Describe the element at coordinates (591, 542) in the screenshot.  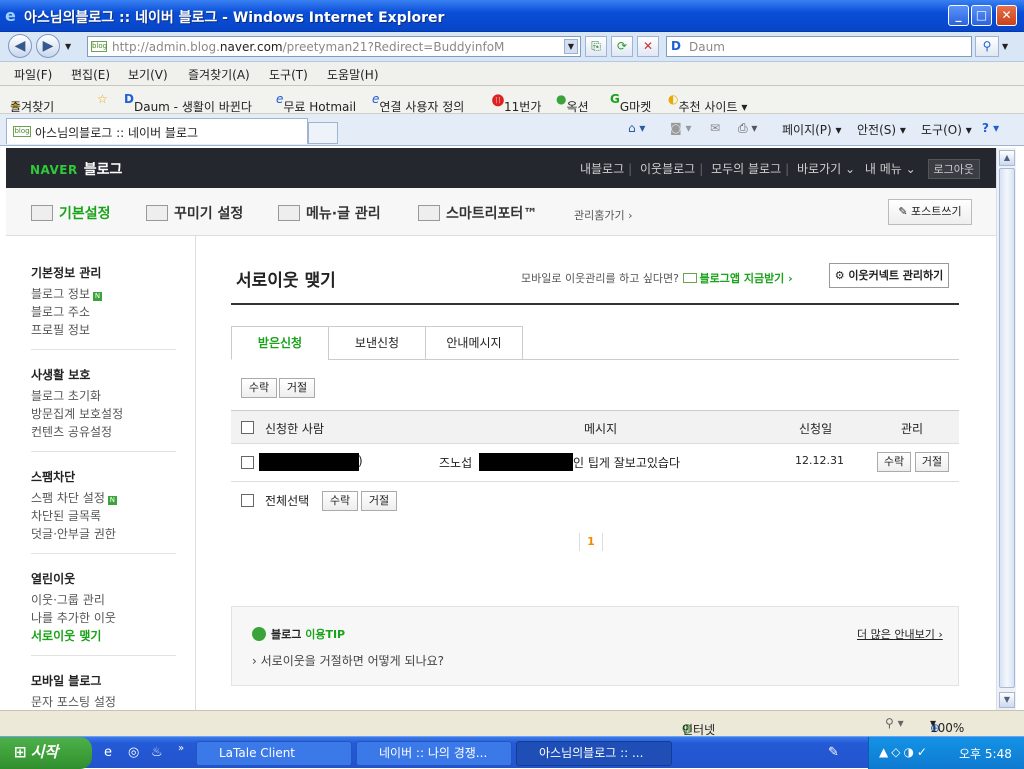
I see `page-number-current: 1` at that location.